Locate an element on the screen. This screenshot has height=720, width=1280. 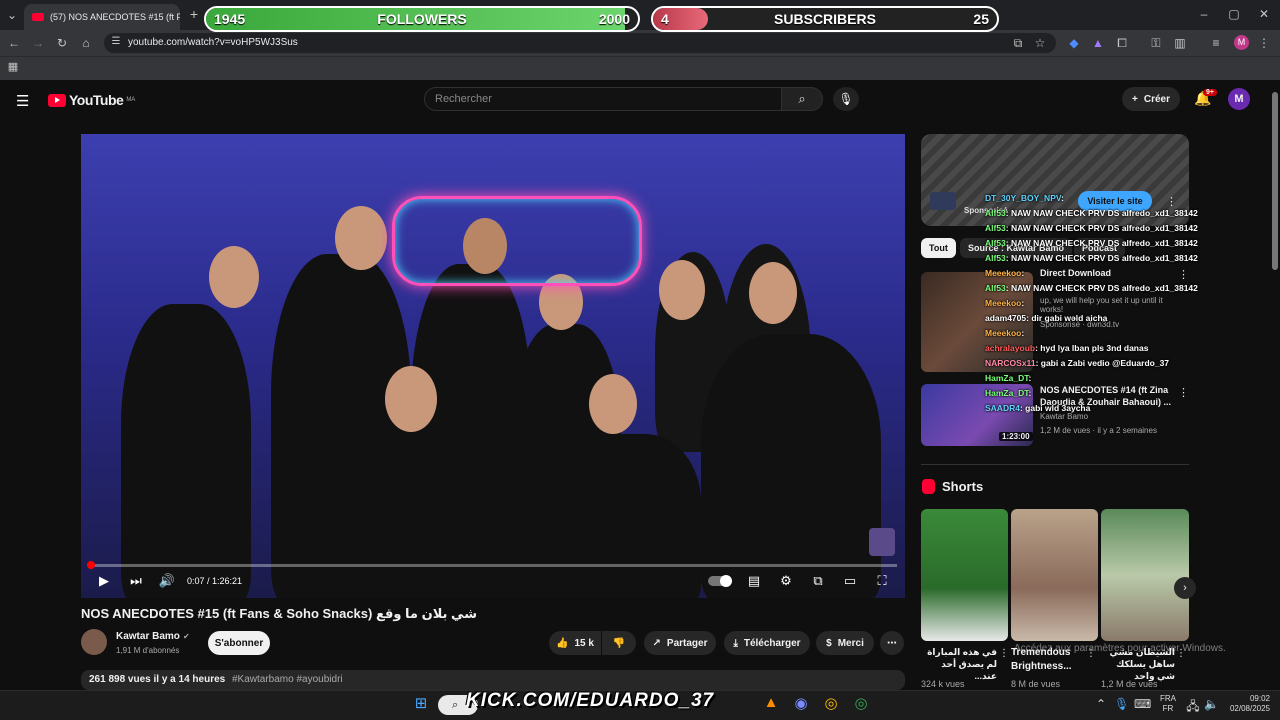
home-icon: ⌂ is located at coordinates (86, 43).